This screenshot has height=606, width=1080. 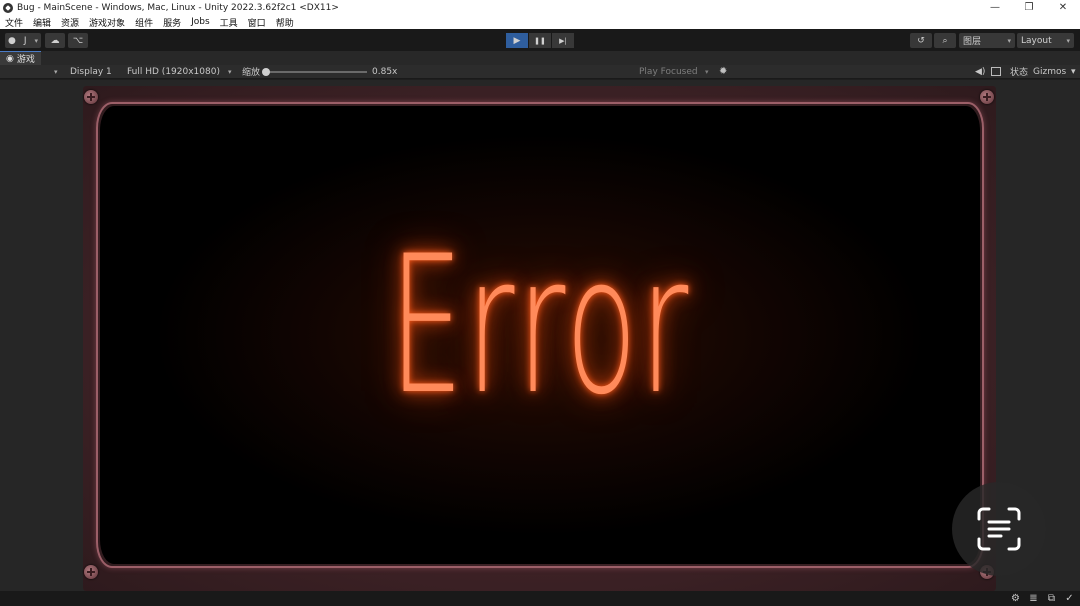 What do you see at coordinates (172, 22) in the screenshot?
I see `menu-services: 服务` at bounding box center [172, 22].